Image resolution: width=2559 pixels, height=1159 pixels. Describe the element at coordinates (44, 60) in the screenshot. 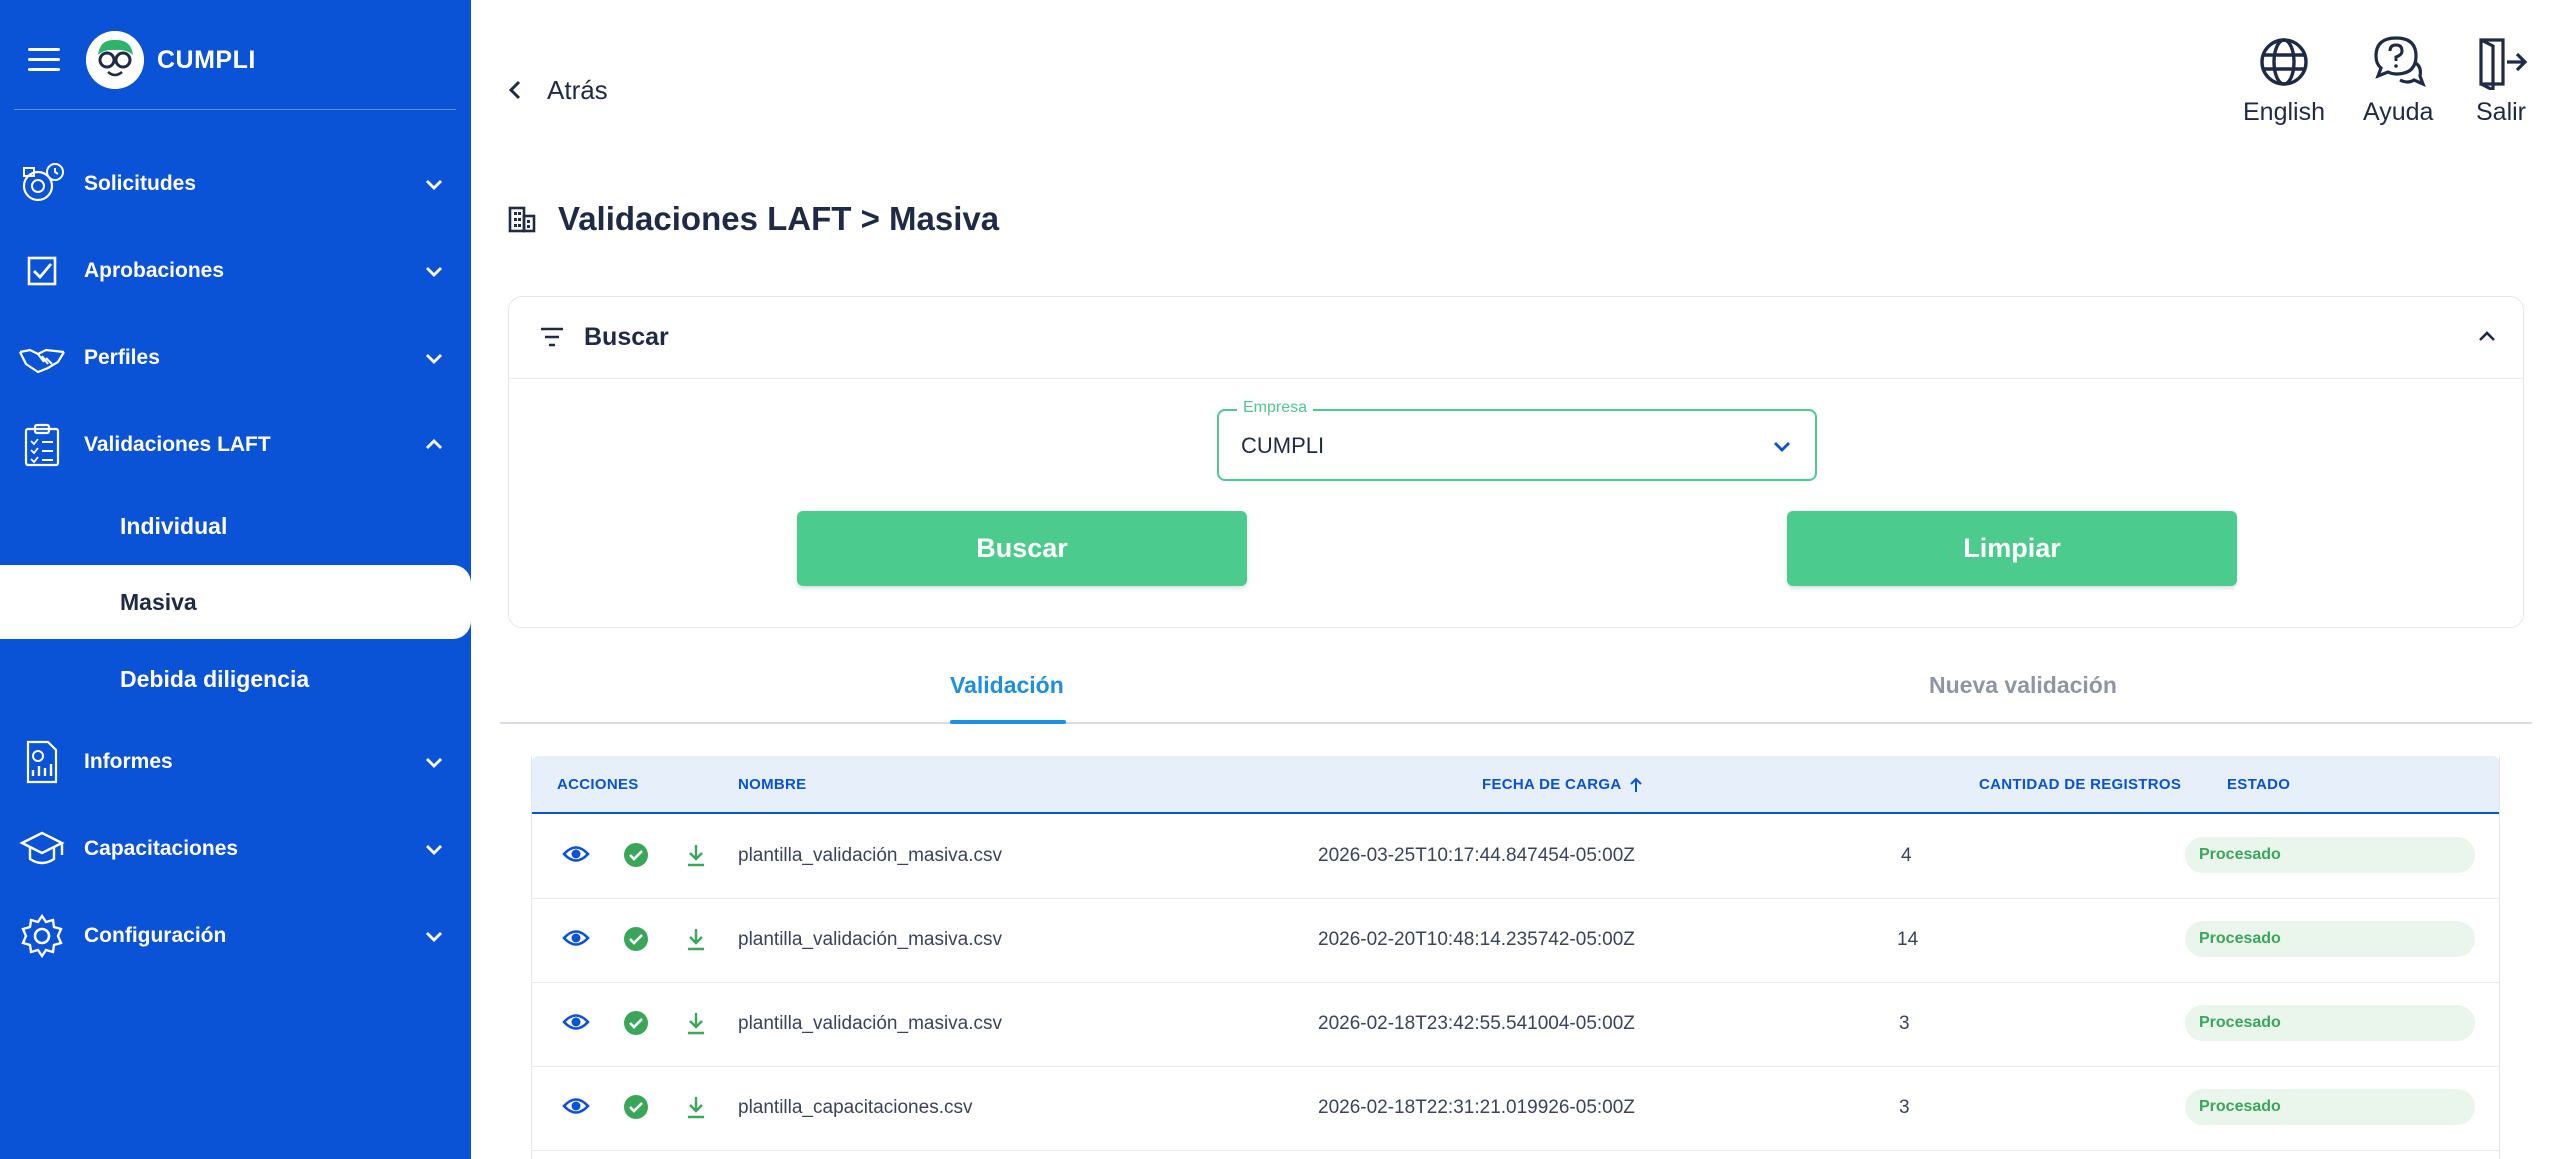

I see `hamburger-menu-icon` at that location.